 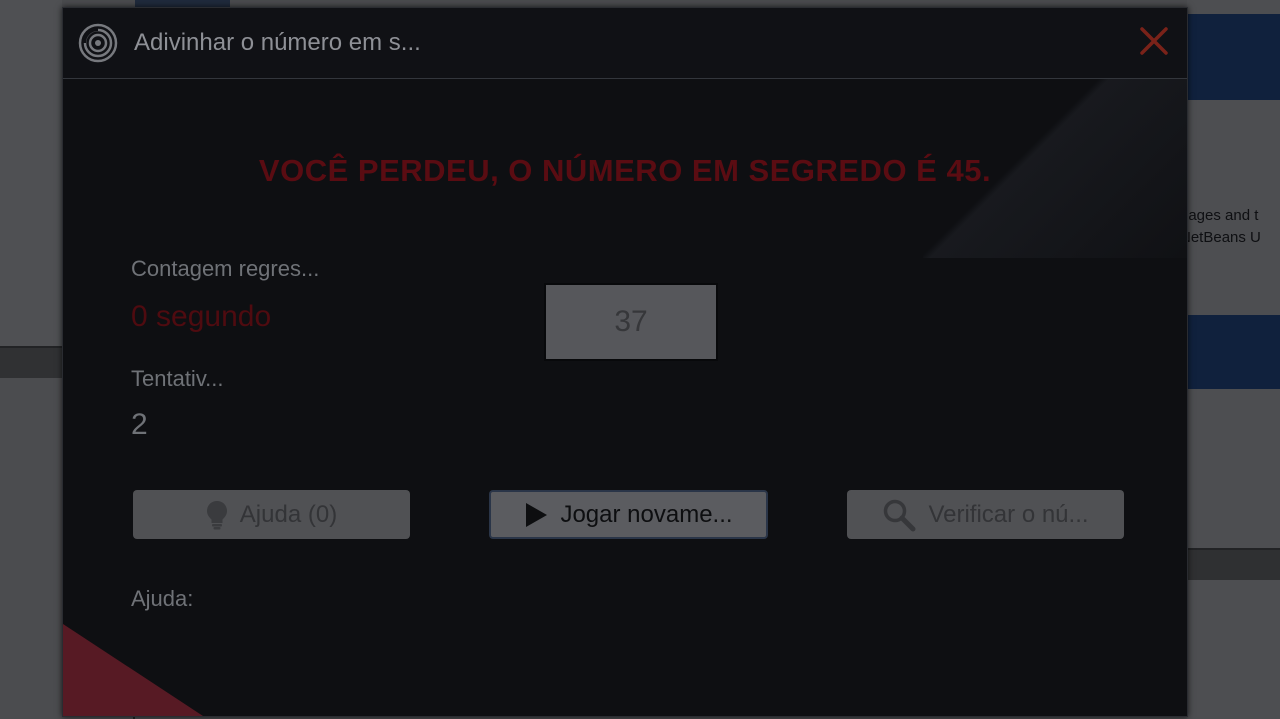 What do you see at coordinates (1220, 237) in the screenshot?
I see `background-text-line: NetBeans U` at bounding box center [1220, 237].